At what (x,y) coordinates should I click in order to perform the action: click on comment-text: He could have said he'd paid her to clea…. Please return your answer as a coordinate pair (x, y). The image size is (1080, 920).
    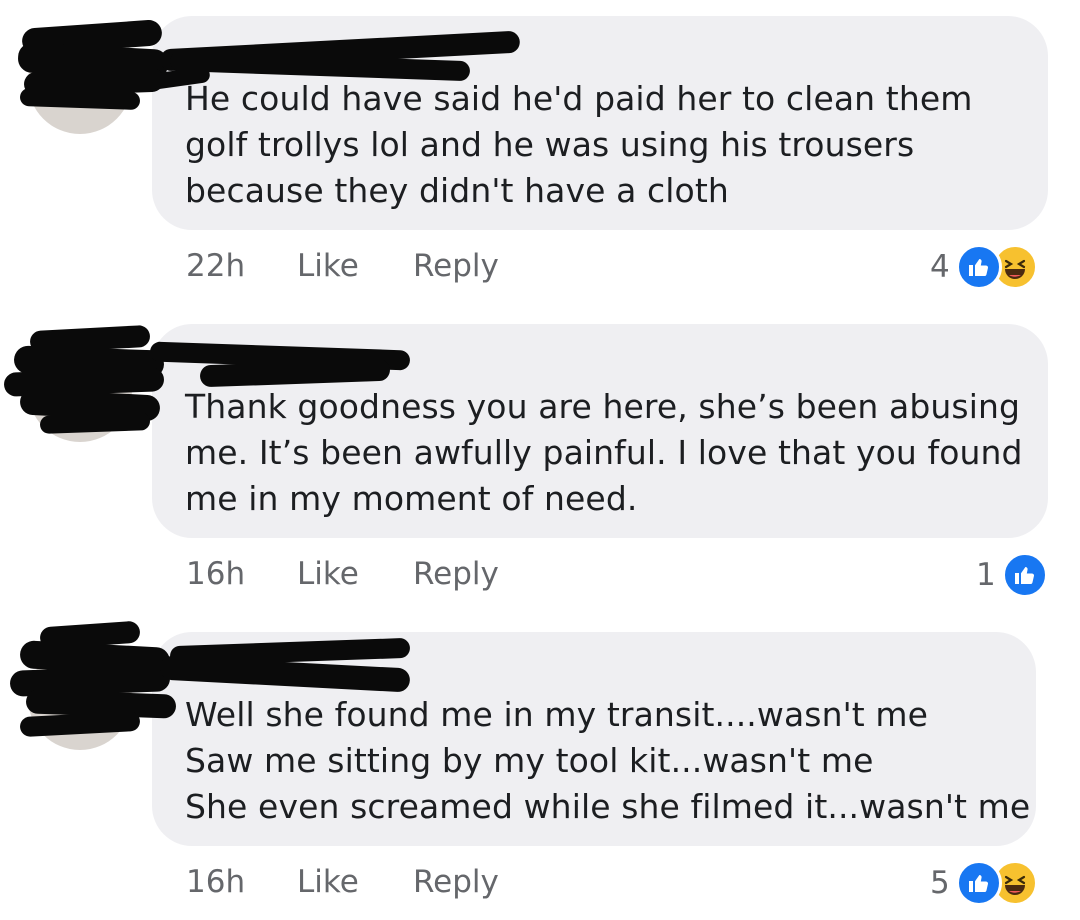
    Looking at the image, I should click on (615, 145).